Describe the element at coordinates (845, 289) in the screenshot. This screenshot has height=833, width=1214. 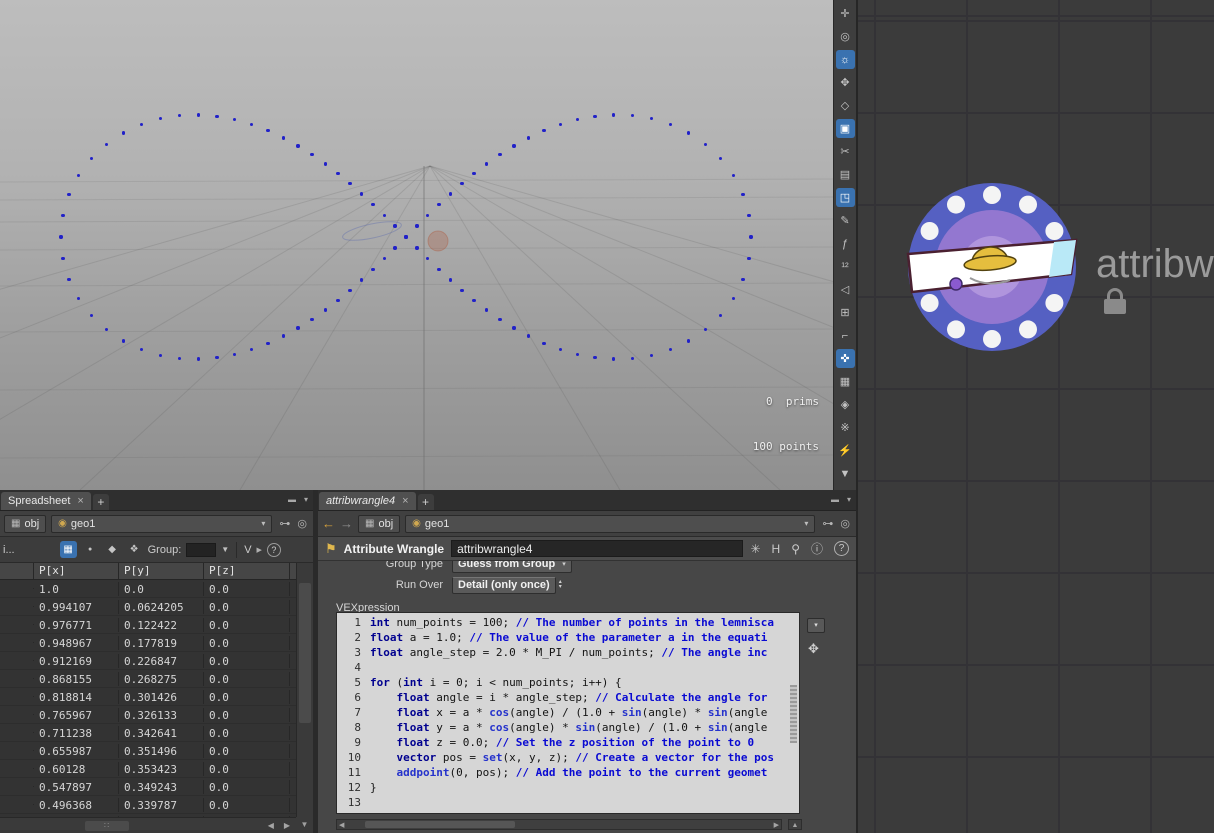
I see `normals-icon: ◁` at that location.